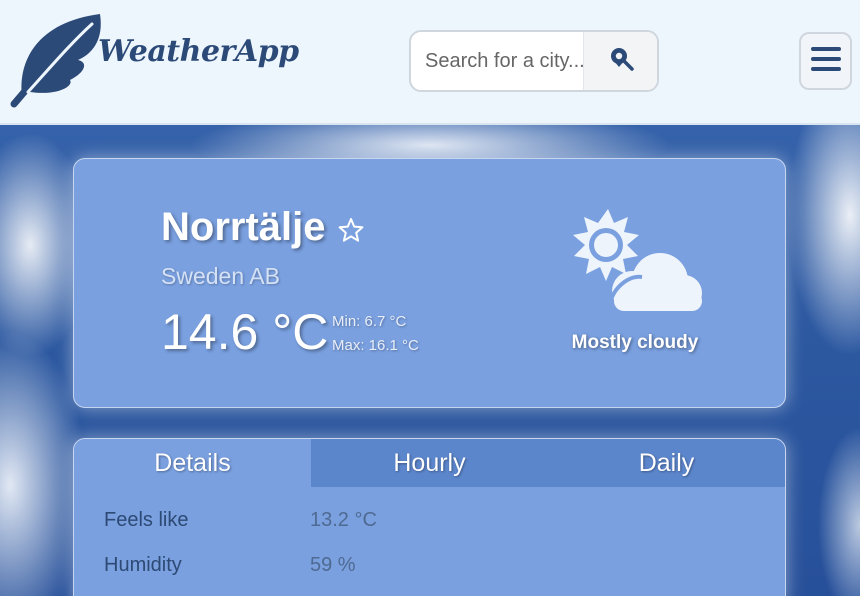  I want to click on location-search-icon, so click(621, 61).